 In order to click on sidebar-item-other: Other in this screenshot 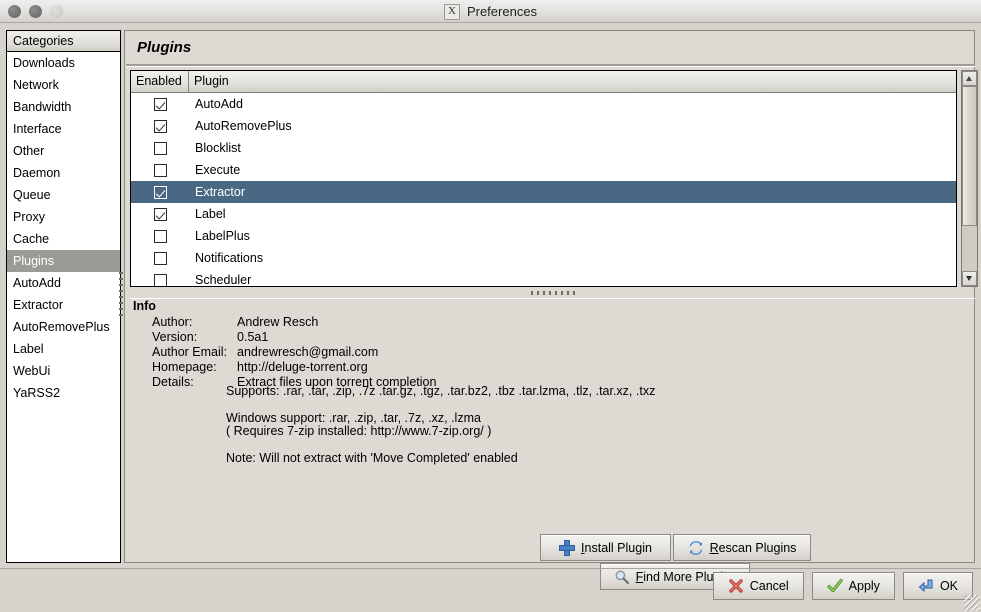, I will do `click(63, 151)`.